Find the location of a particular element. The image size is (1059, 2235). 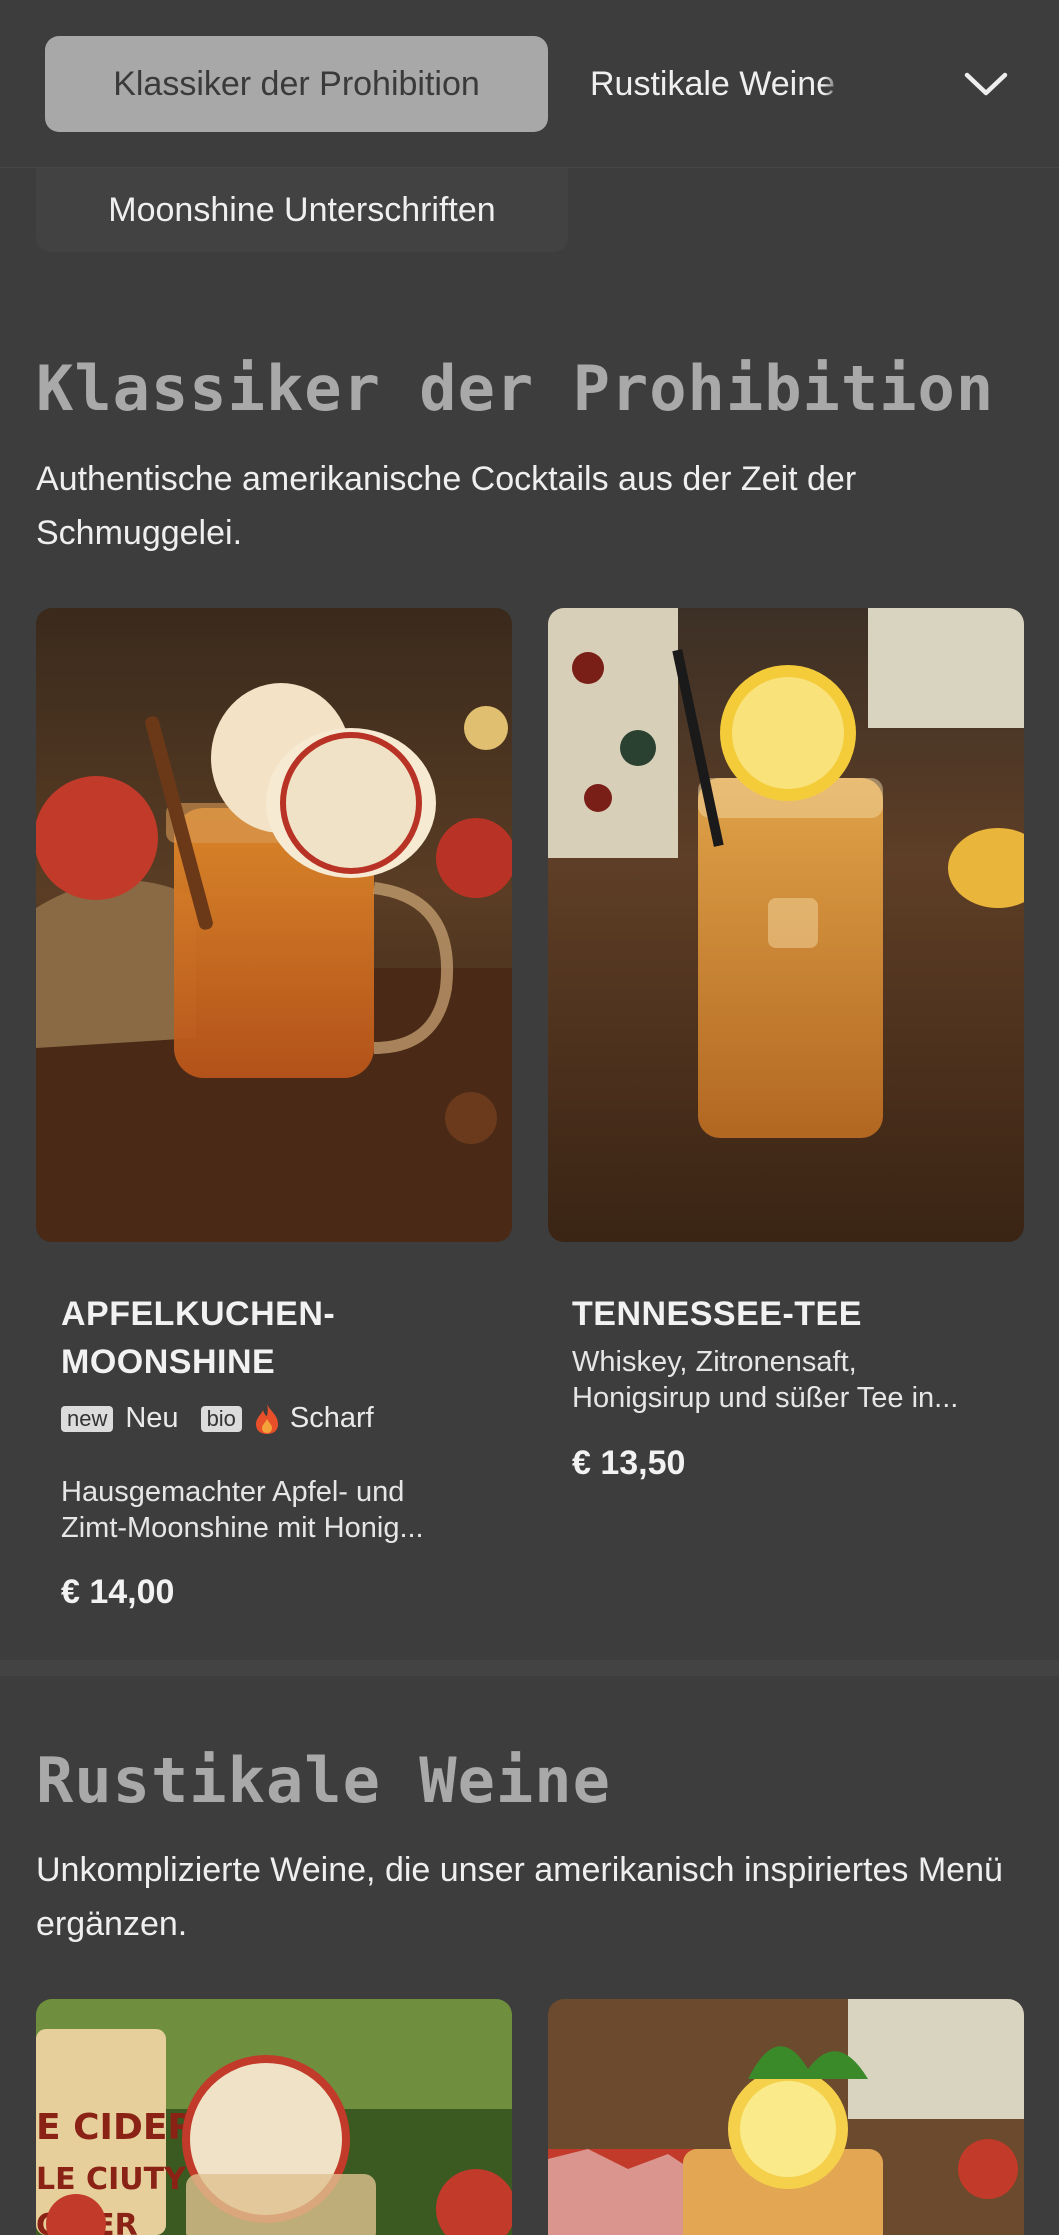

tab-label: Moonshine Unterschriften is located at coordinates (302, 209).